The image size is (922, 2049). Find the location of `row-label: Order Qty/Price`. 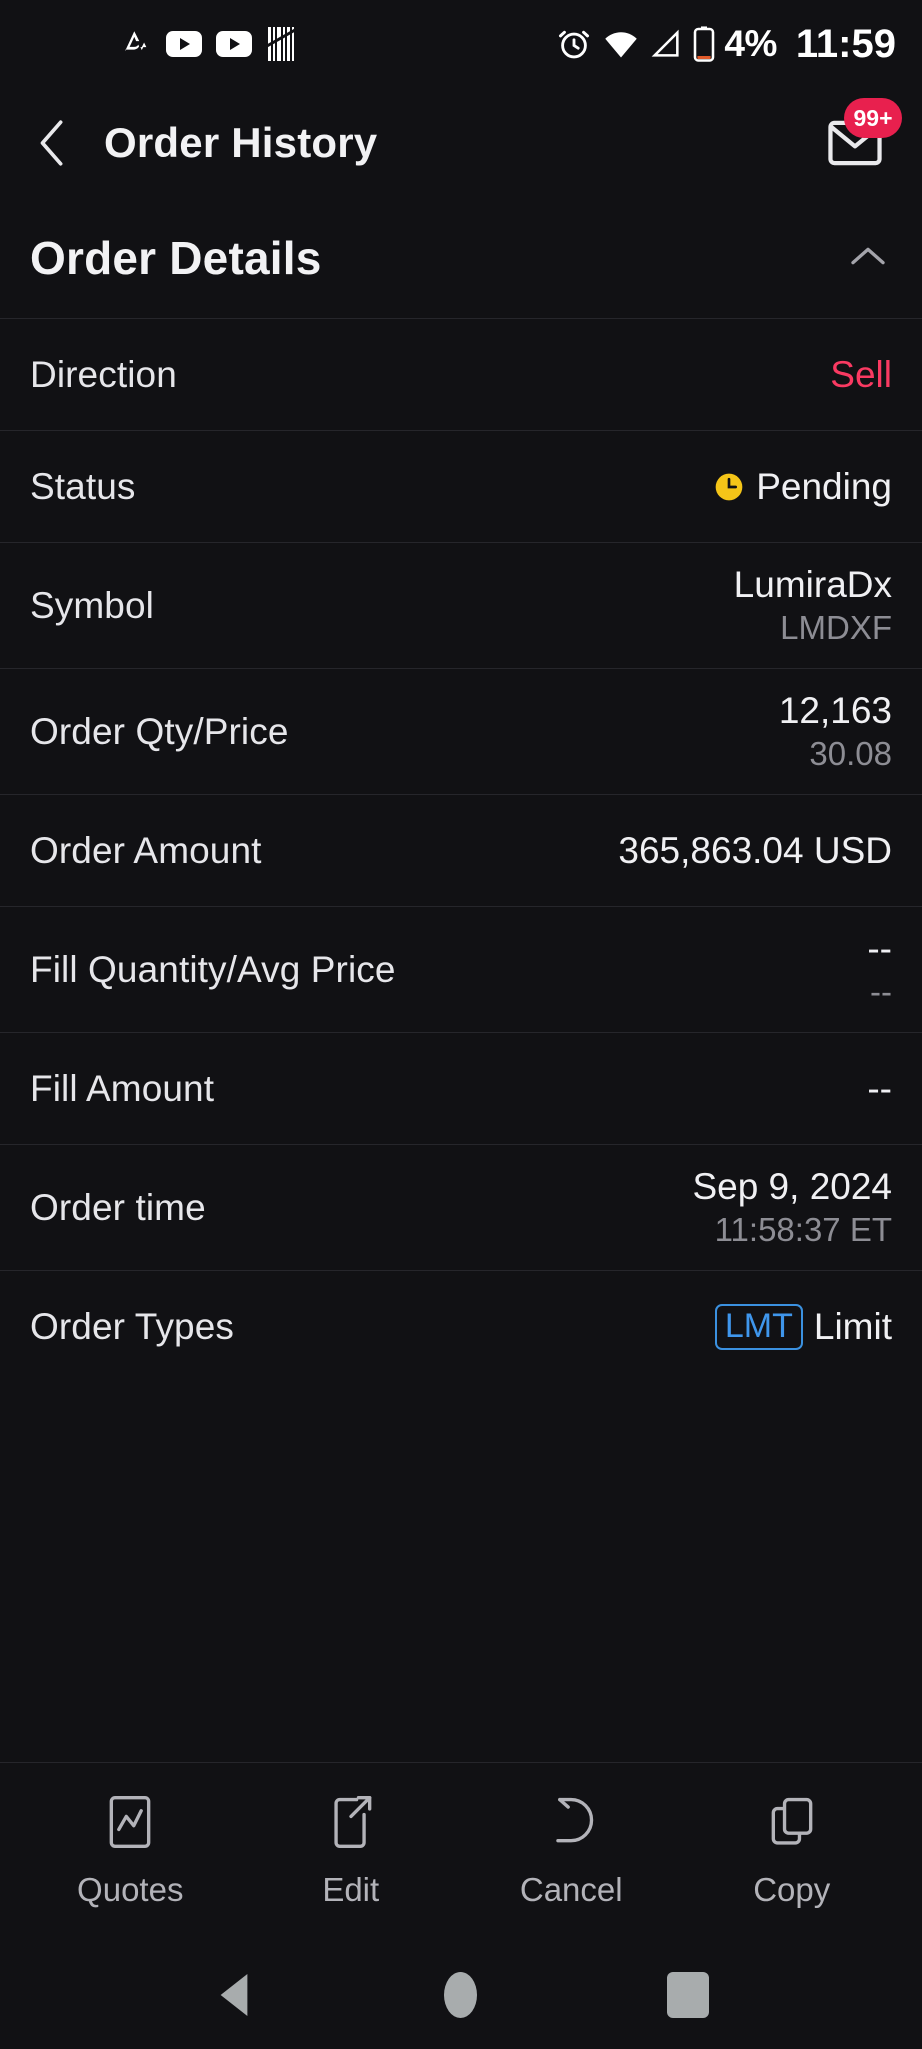

row-label: Order Qty/Price is located at coordinates (159, 731).